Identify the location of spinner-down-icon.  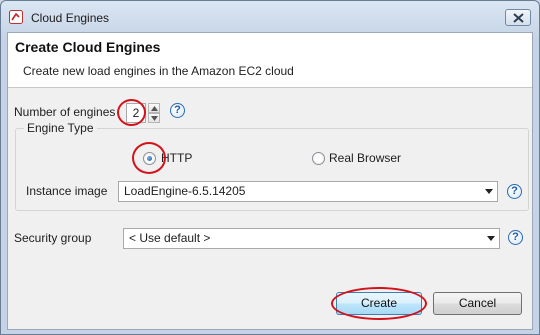
(154, 118).